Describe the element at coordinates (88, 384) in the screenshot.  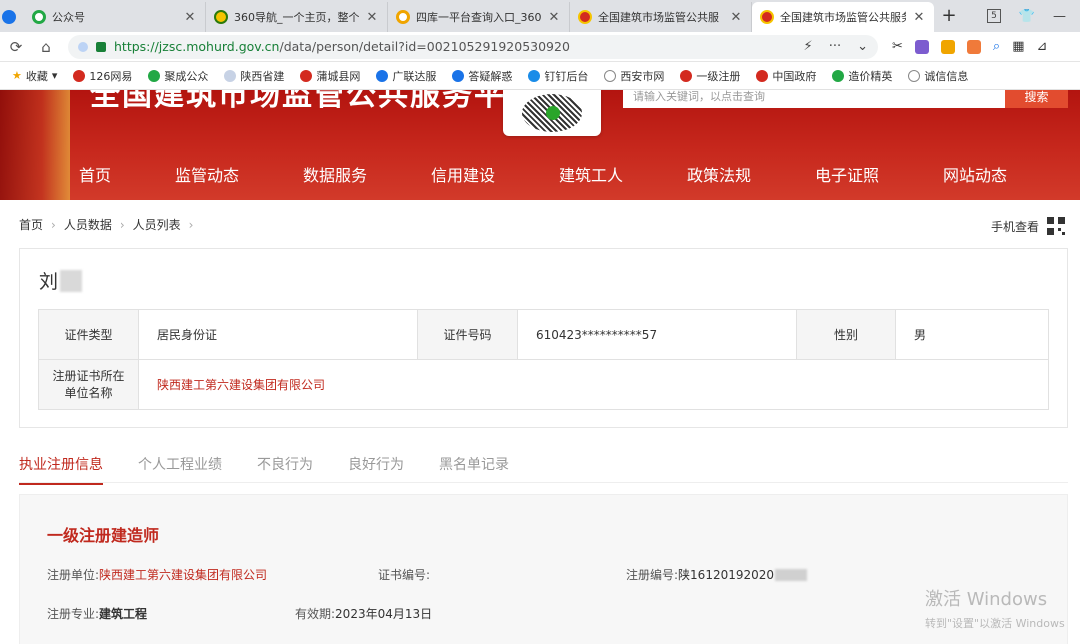
I see `unit-label: 注册证书所在单位名称` at that location.